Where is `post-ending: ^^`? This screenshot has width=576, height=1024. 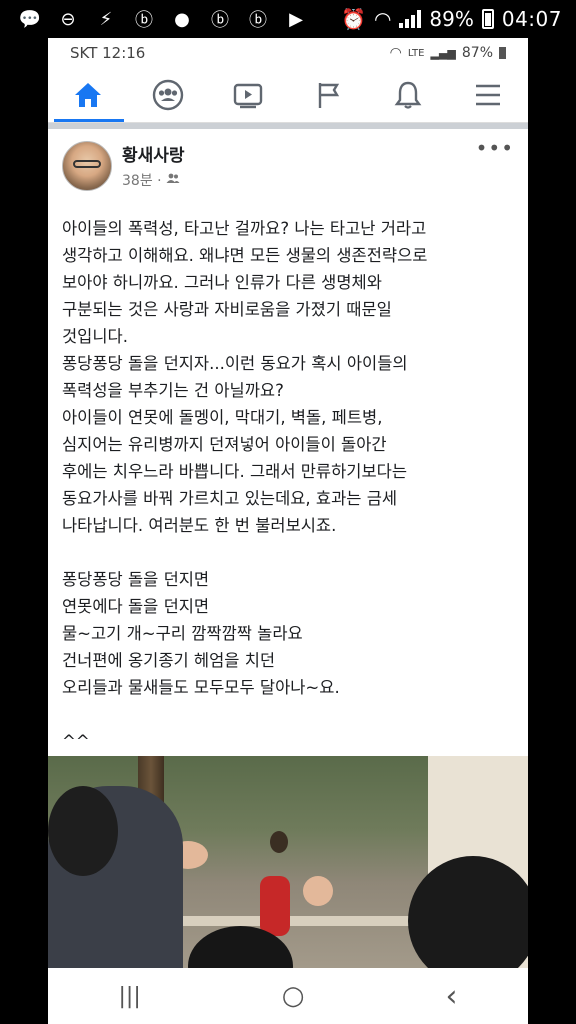 post-ending: ^^ is located at coordinates (76, 741).